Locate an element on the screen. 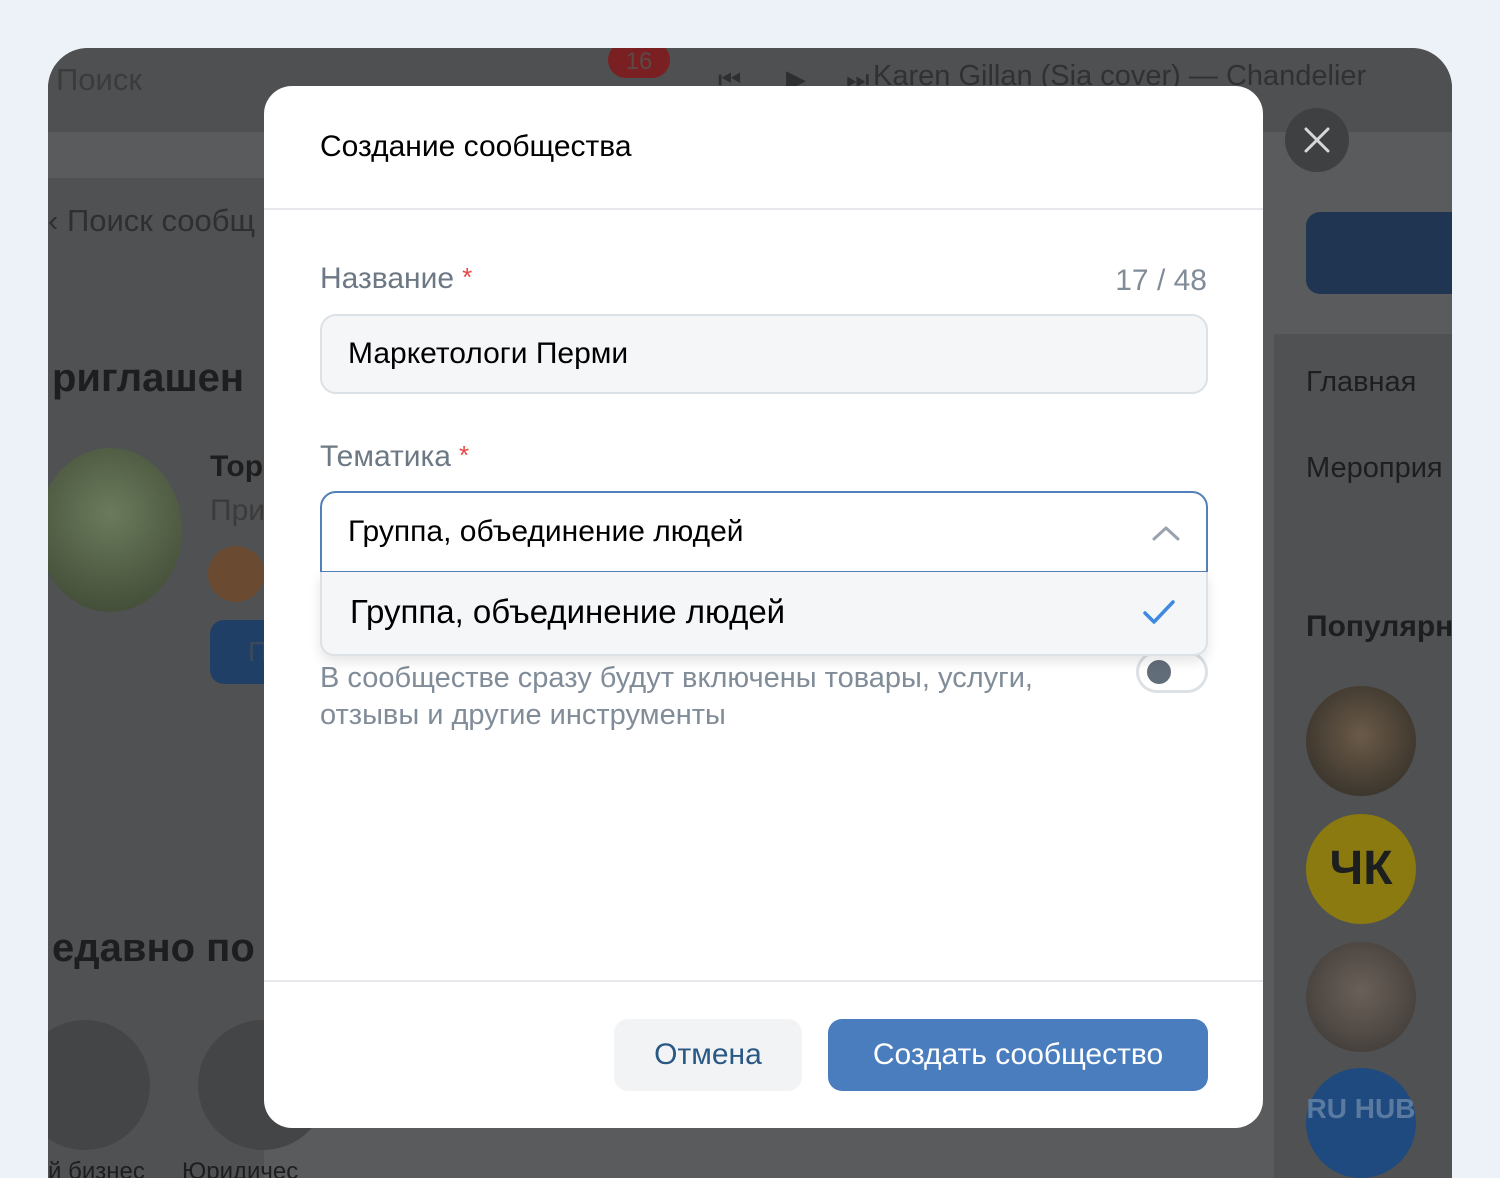  invite-name: Тор is located at coordinates (236, 467).